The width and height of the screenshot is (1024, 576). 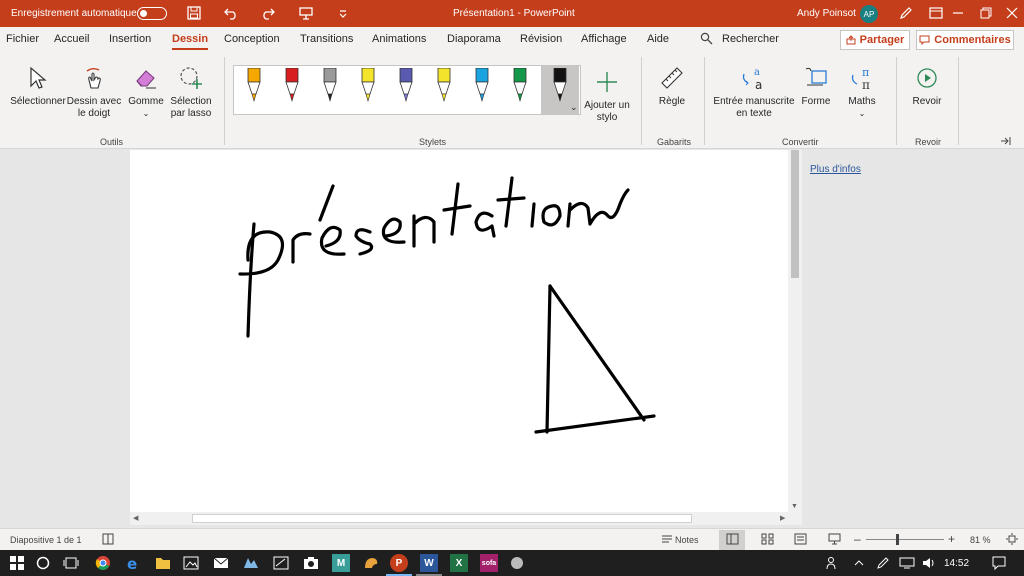 What do you see at coordinates (146, 91) in the screenshot?
I see `eraser-button: Gomme ⌄` at bounding box center [146, 91].